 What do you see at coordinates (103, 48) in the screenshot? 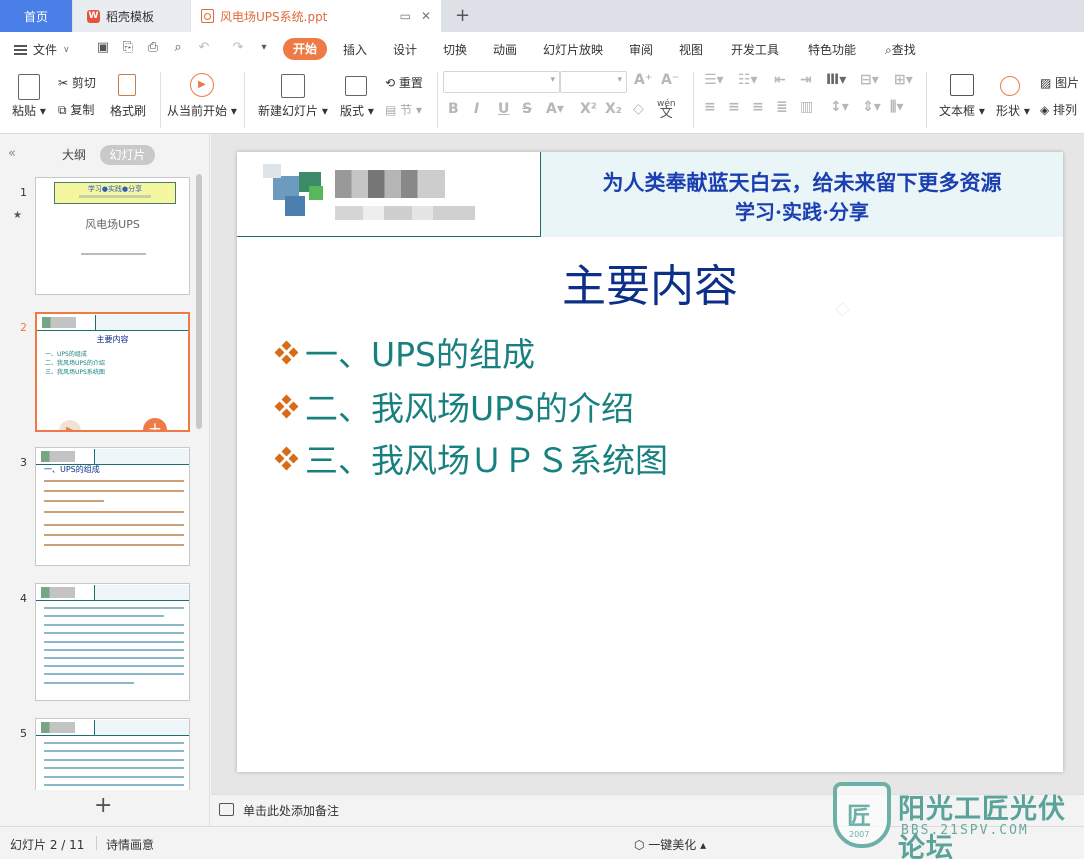
I see `save-icon: ▣` at bounding box center [103, 48].